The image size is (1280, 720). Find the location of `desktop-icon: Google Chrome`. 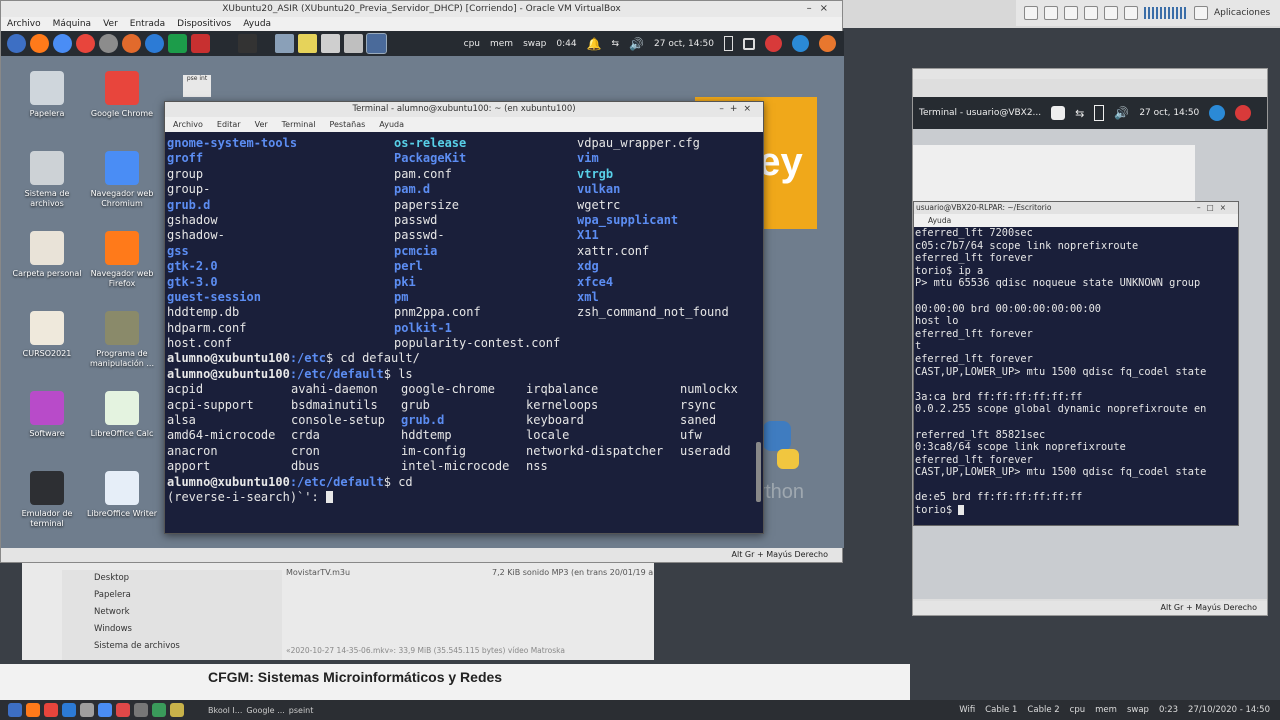

desktop-icon: Google Chrome is located at coordinates (122, 95).